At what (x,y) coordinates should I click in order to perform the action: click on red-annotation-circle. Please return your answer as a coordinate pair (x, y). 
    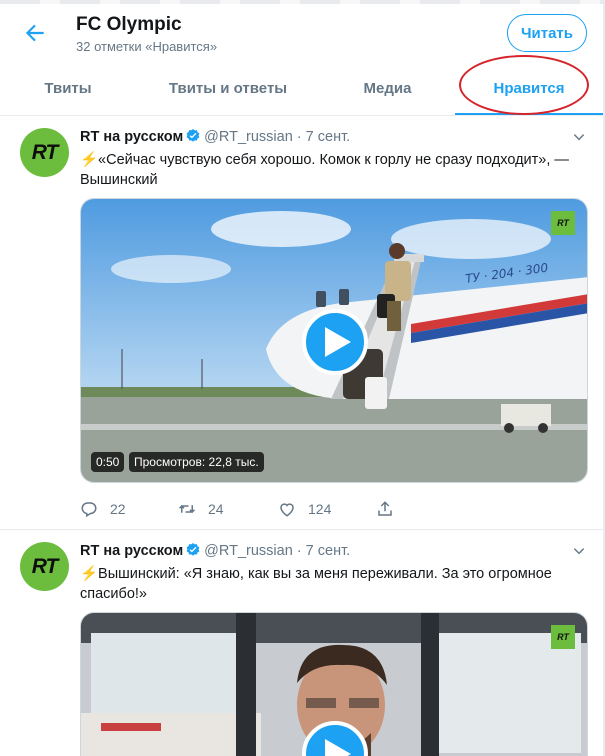
    Looking at the image, I should click on (524, 85).